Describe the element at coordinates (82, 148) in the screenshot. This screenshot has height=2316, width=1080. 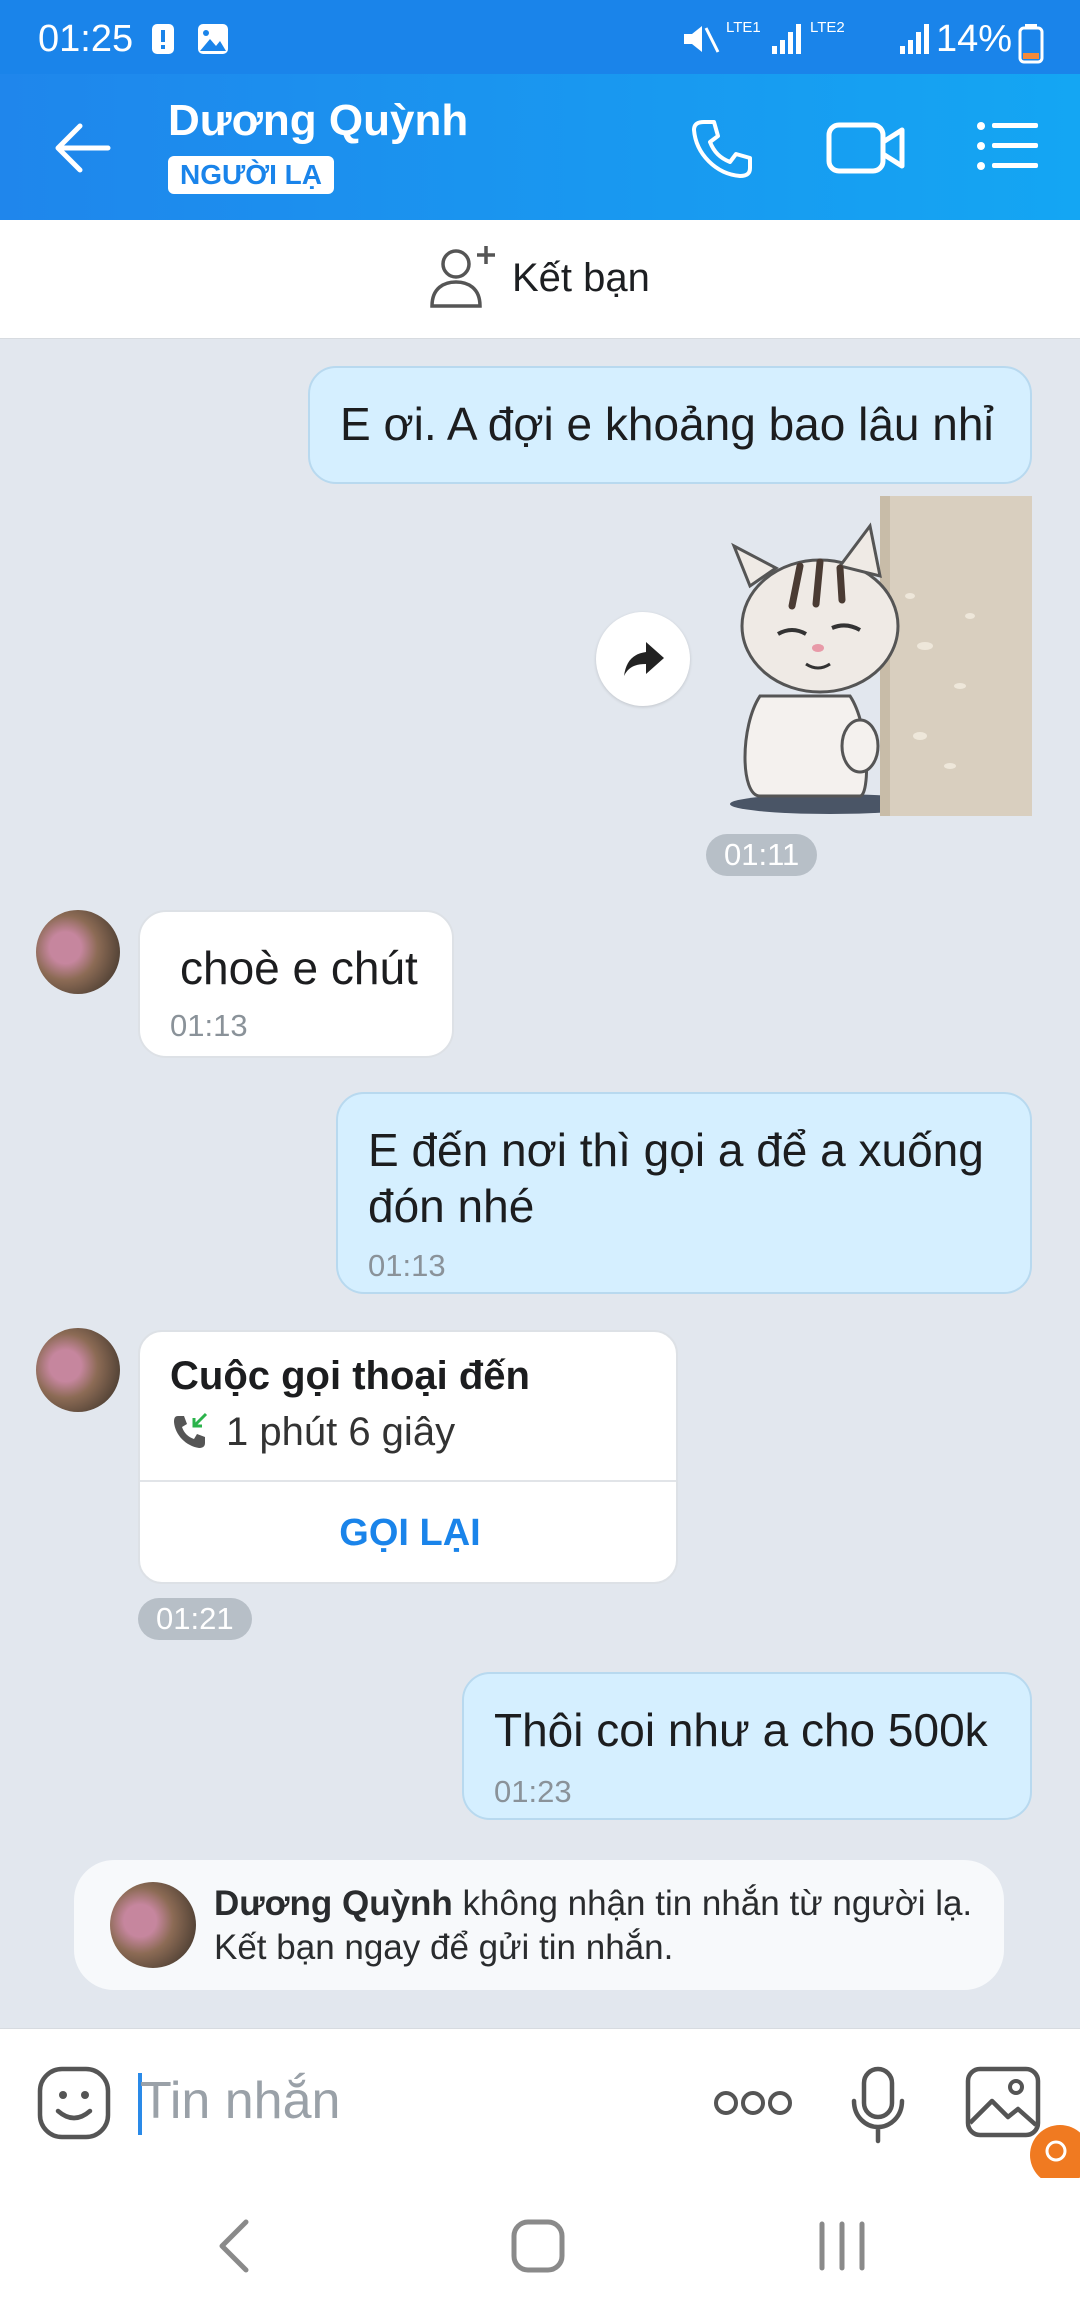
I see `back-arrow-icon` at that location.